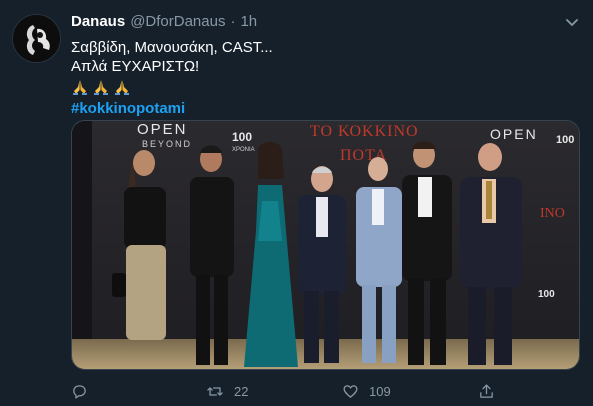 The height and width of the screenshot is (406, 593). I want to click on backdrop-logo-number-right: 100, so click(565, 140).